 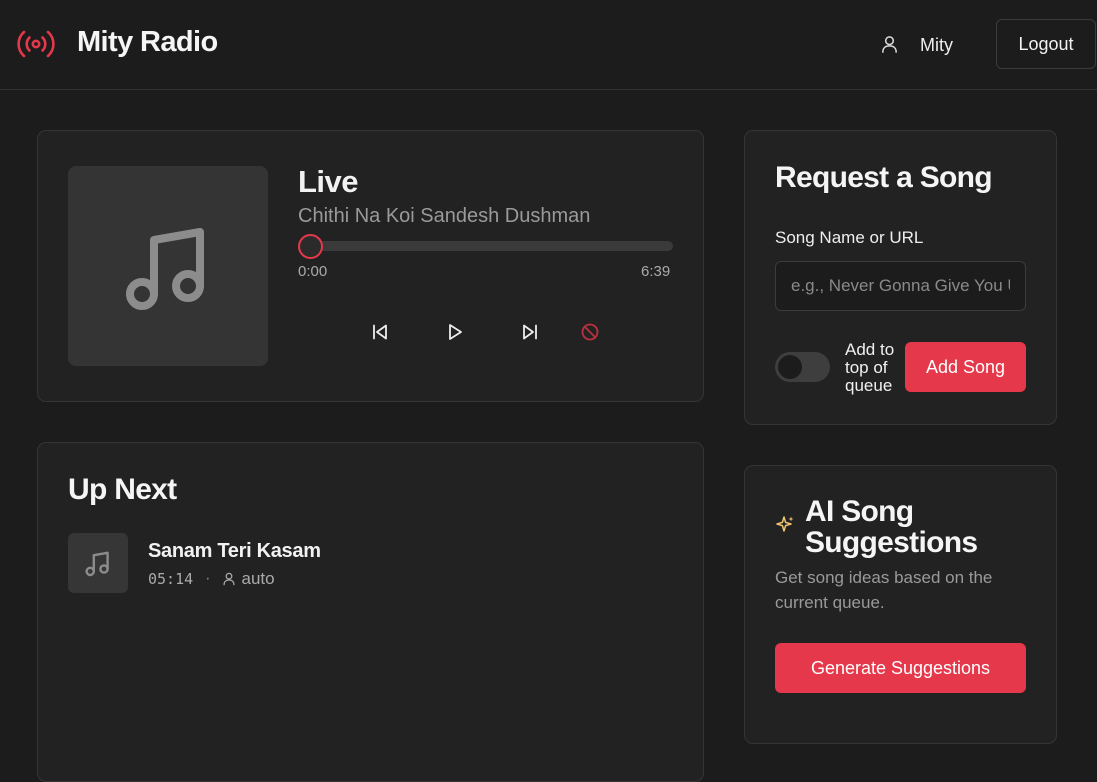 I want to click on song-field-label: Song Name or URL, so click(x=849, y=237).